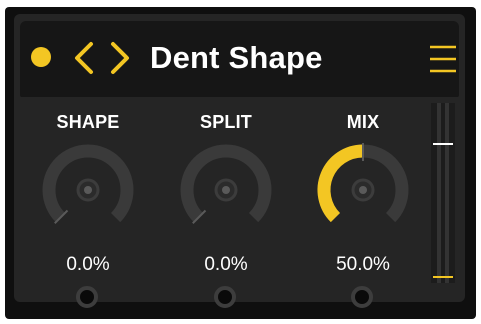  Describe the element at coordinates (226, 190) in the screenshot. I see `split-knob` at that location.